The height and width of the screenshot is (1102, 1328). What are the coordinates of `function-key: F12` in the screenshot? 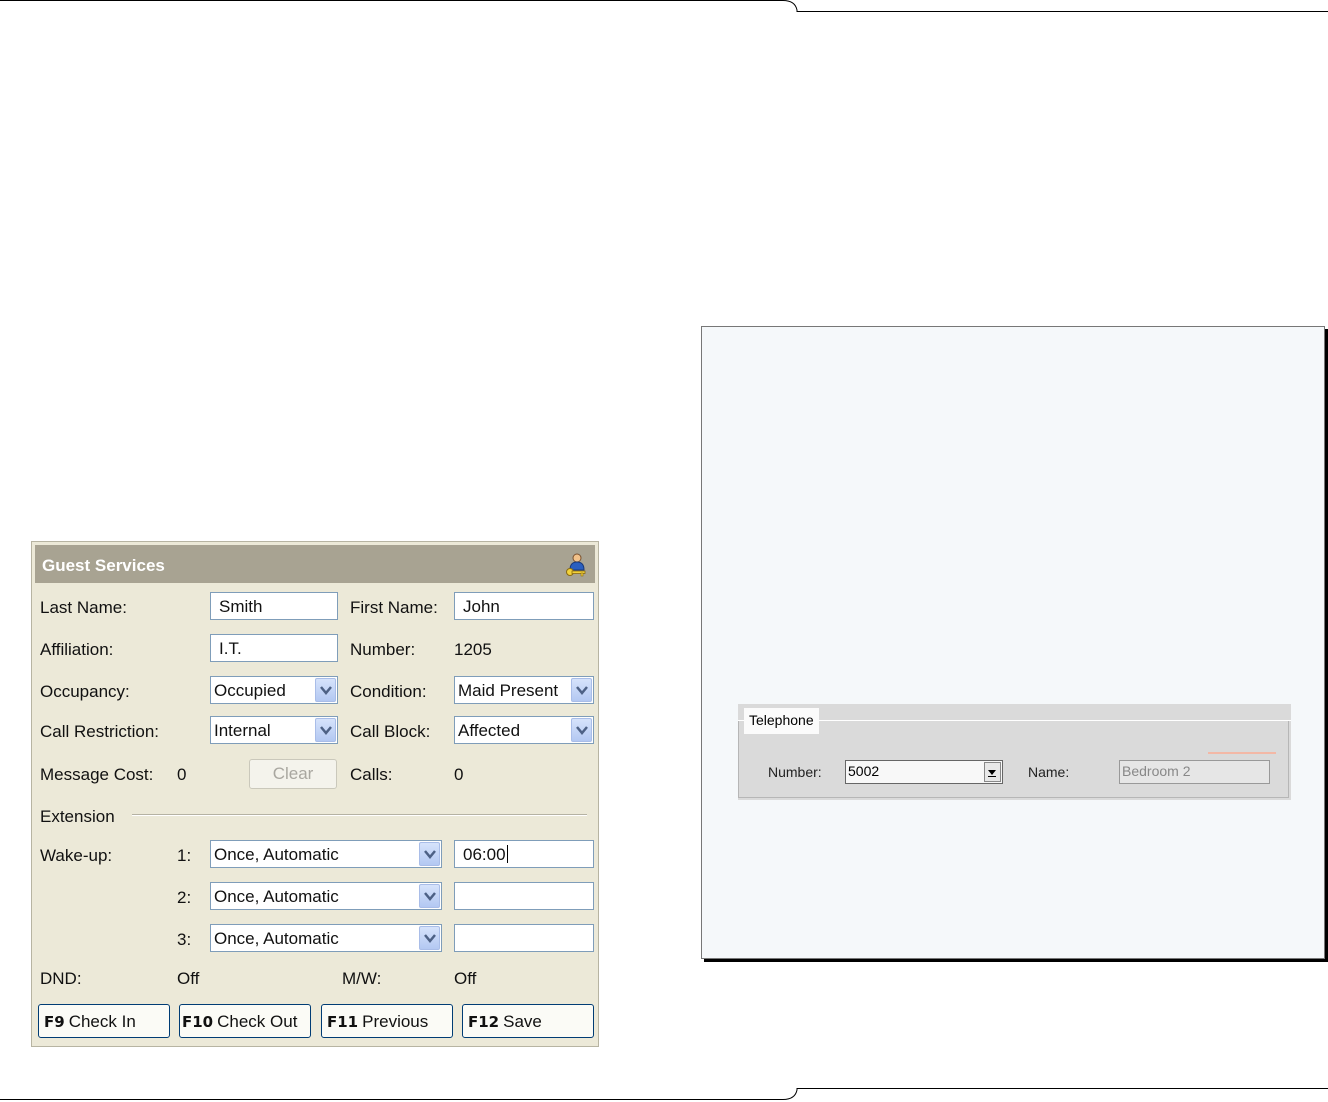 It's located at (484, 1022).